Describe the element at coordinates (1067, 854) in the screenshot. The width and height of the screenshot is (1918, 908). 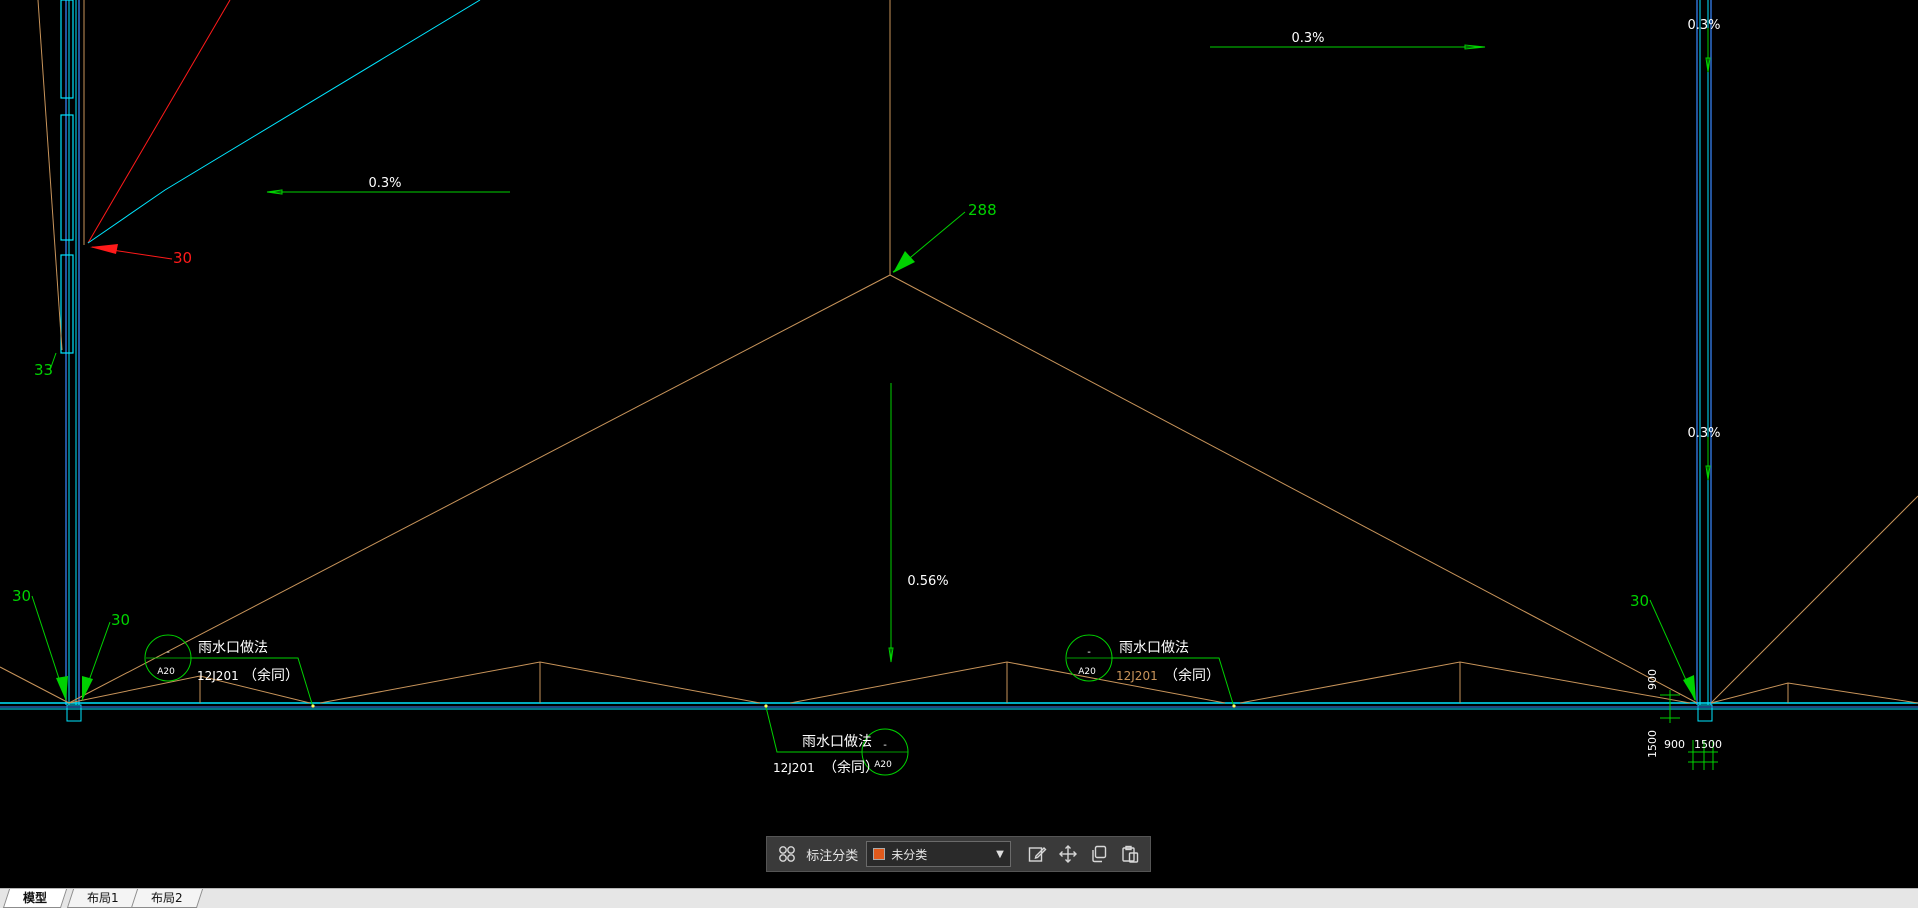
I see `move-icon` at that location.